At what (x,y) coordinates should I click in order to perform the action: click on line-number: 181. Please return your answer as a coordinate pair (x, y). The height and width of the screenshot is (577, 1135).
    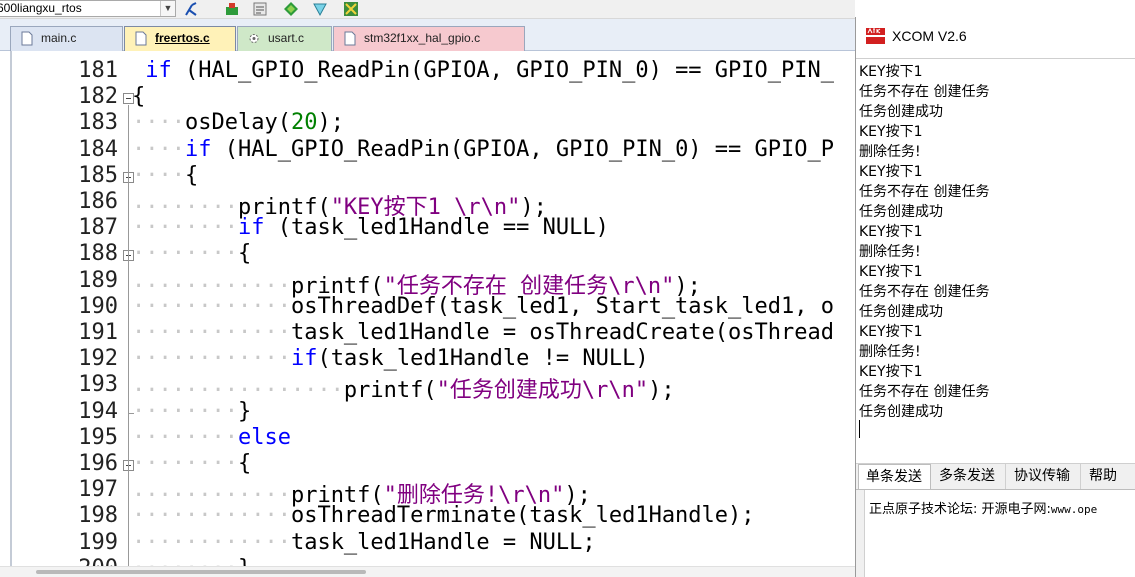
    Looking at the image, I should click on (98, 70).